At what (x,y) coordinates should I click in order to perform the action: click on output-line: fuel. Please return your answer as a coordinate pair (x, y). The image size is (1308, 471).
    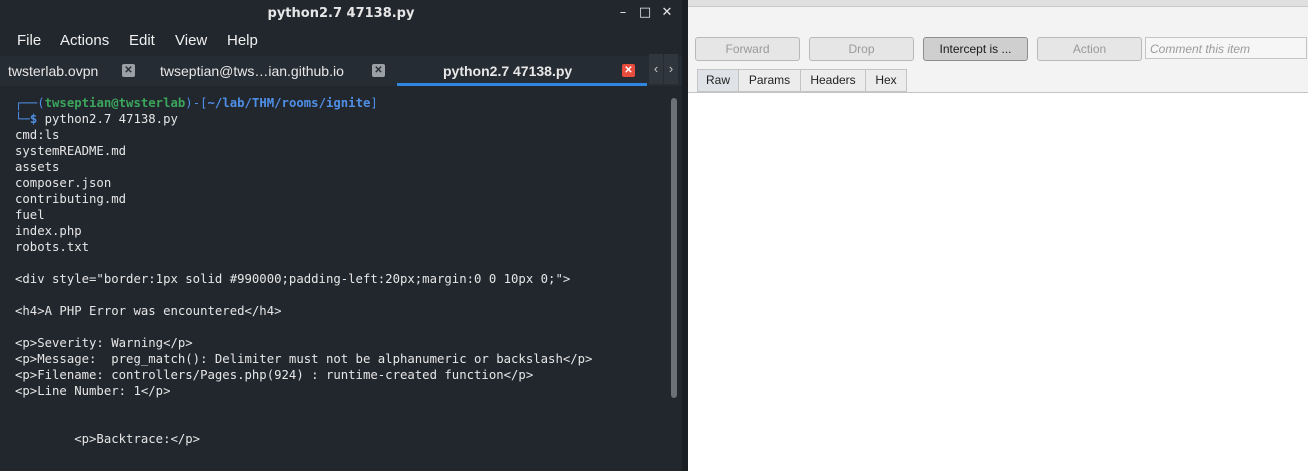
    Looking at the image, I should click on (30, 215).